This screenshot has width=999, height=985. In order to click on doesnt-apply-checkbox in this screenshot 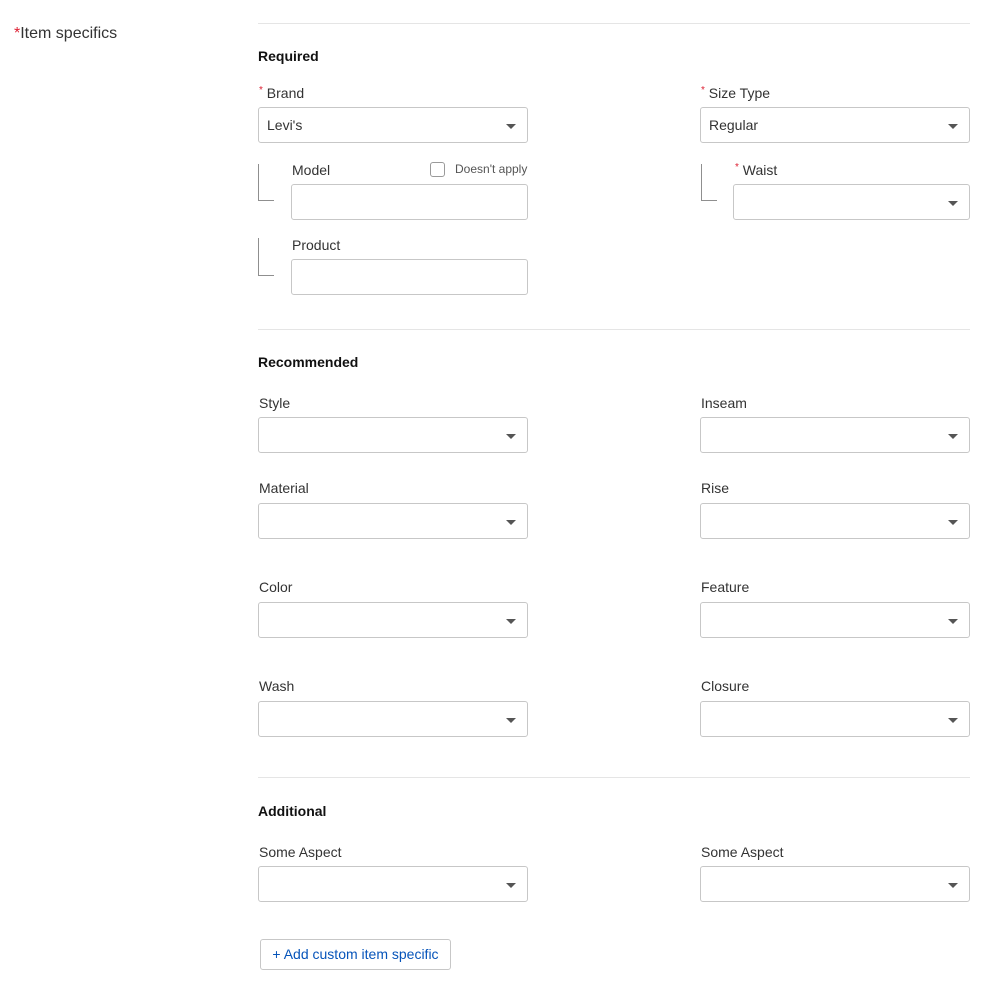, I will do `click(437, 169)`.